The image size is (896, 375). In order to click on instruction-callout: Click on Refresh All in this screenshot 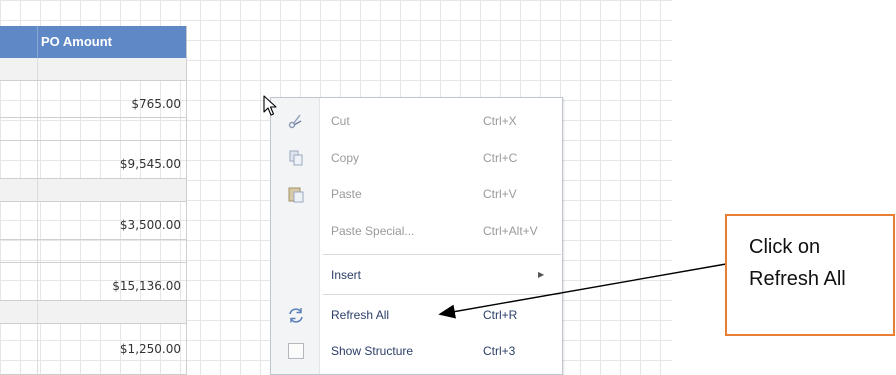, I will do `click(810, 275)`.